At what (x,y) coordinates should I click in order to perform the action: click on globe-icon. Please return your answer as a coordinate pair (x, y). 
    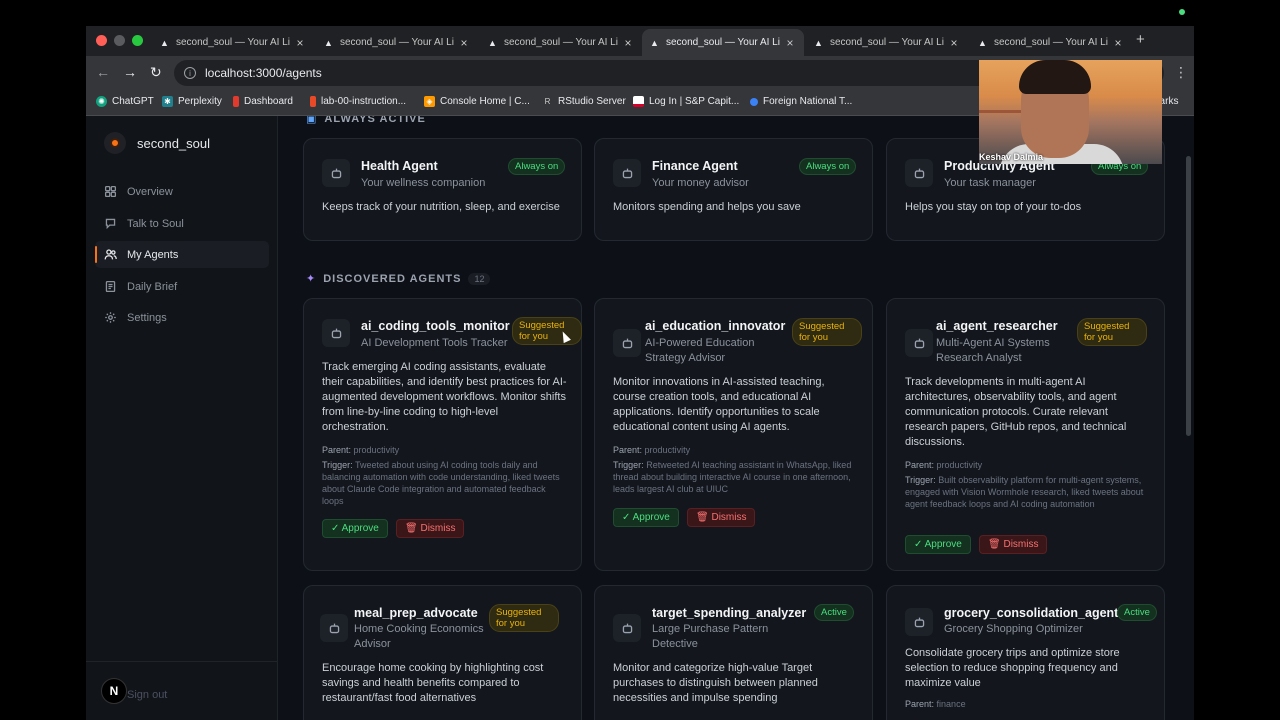
    Looking at the image, I should click on (754, 101).